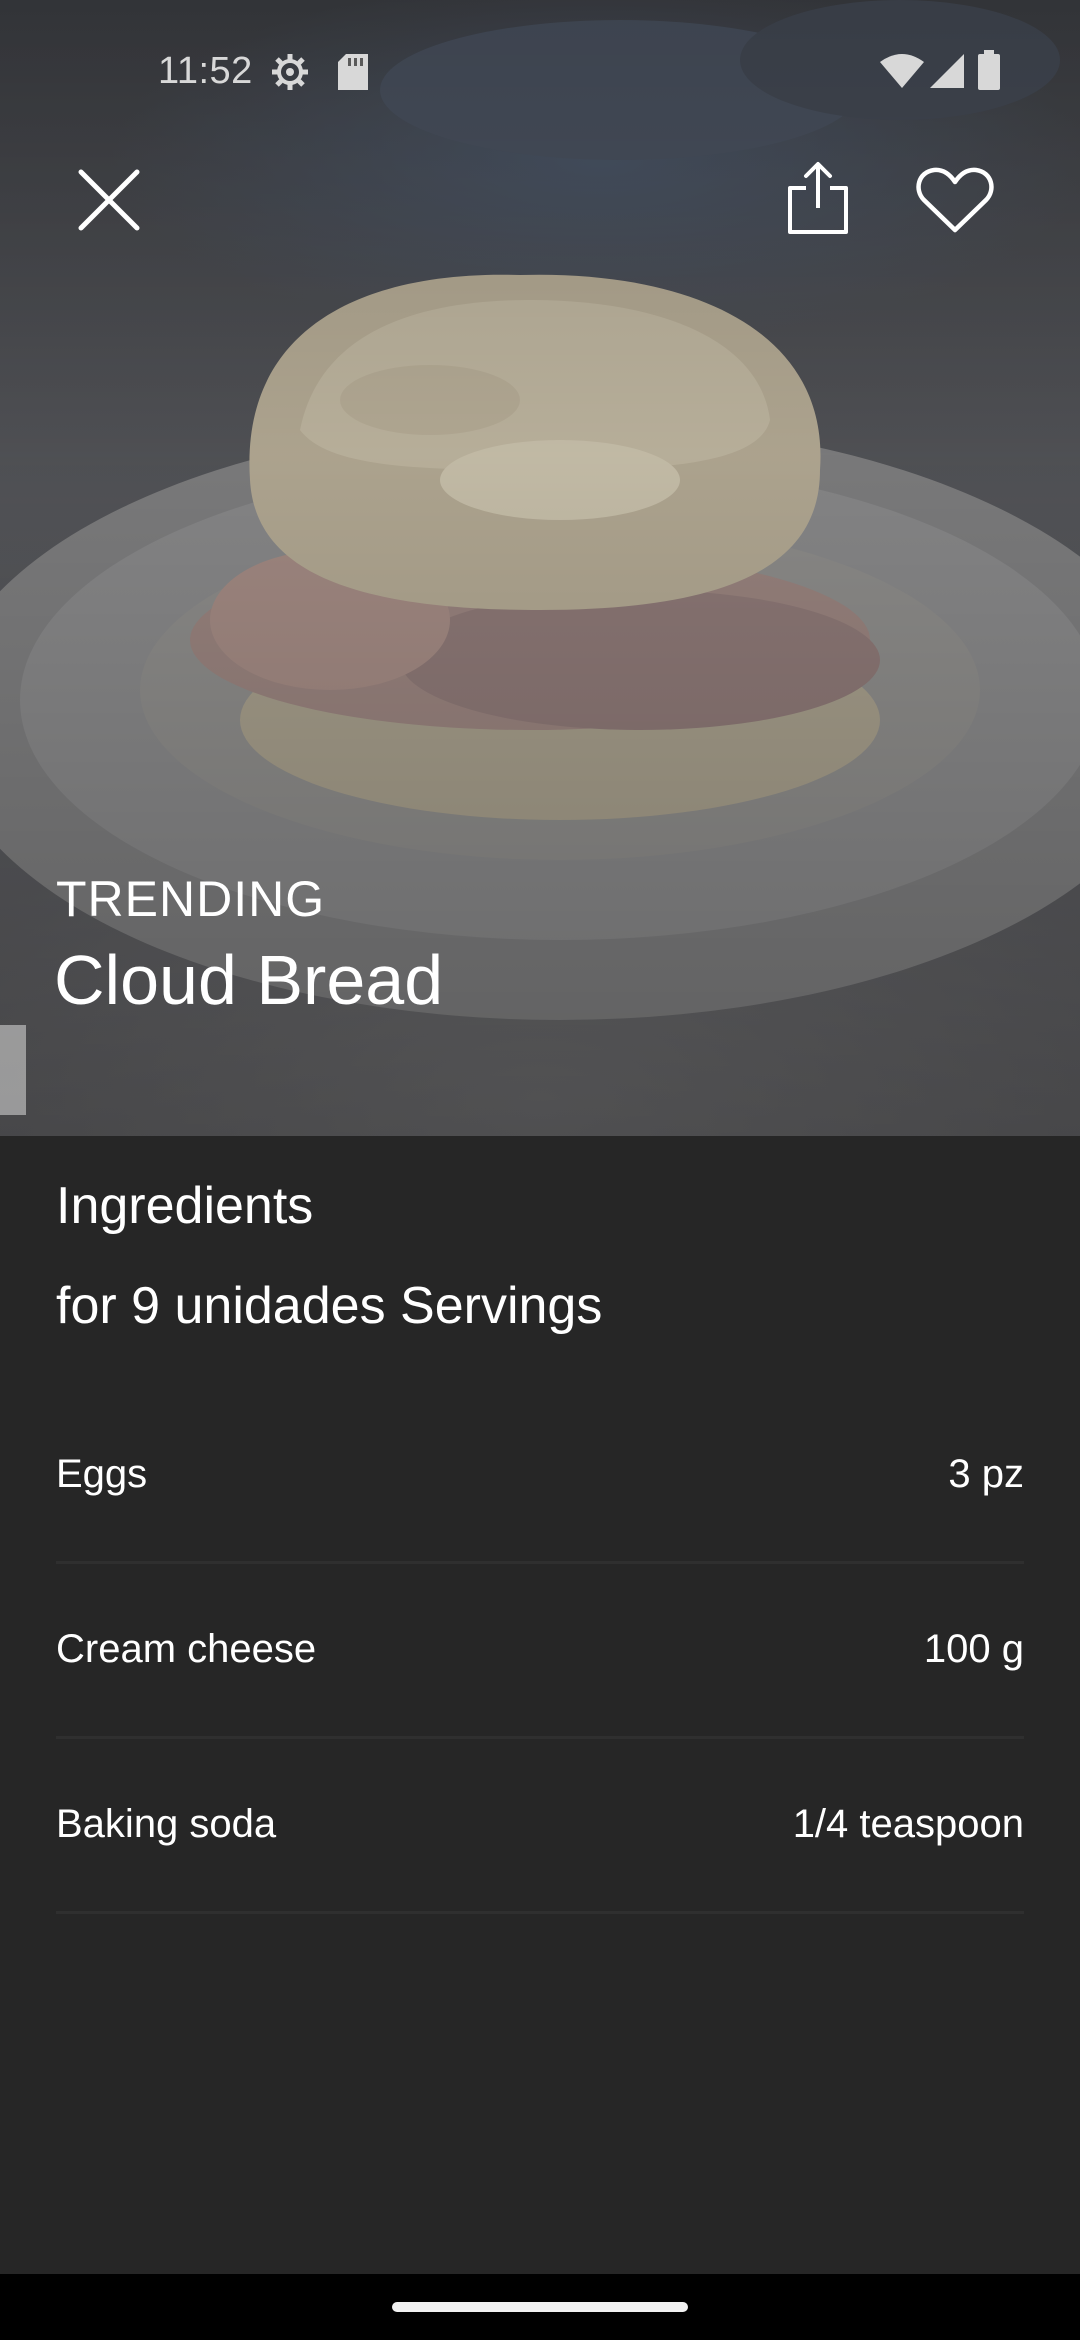  I want to click on favorite-button, so click(955, 200).